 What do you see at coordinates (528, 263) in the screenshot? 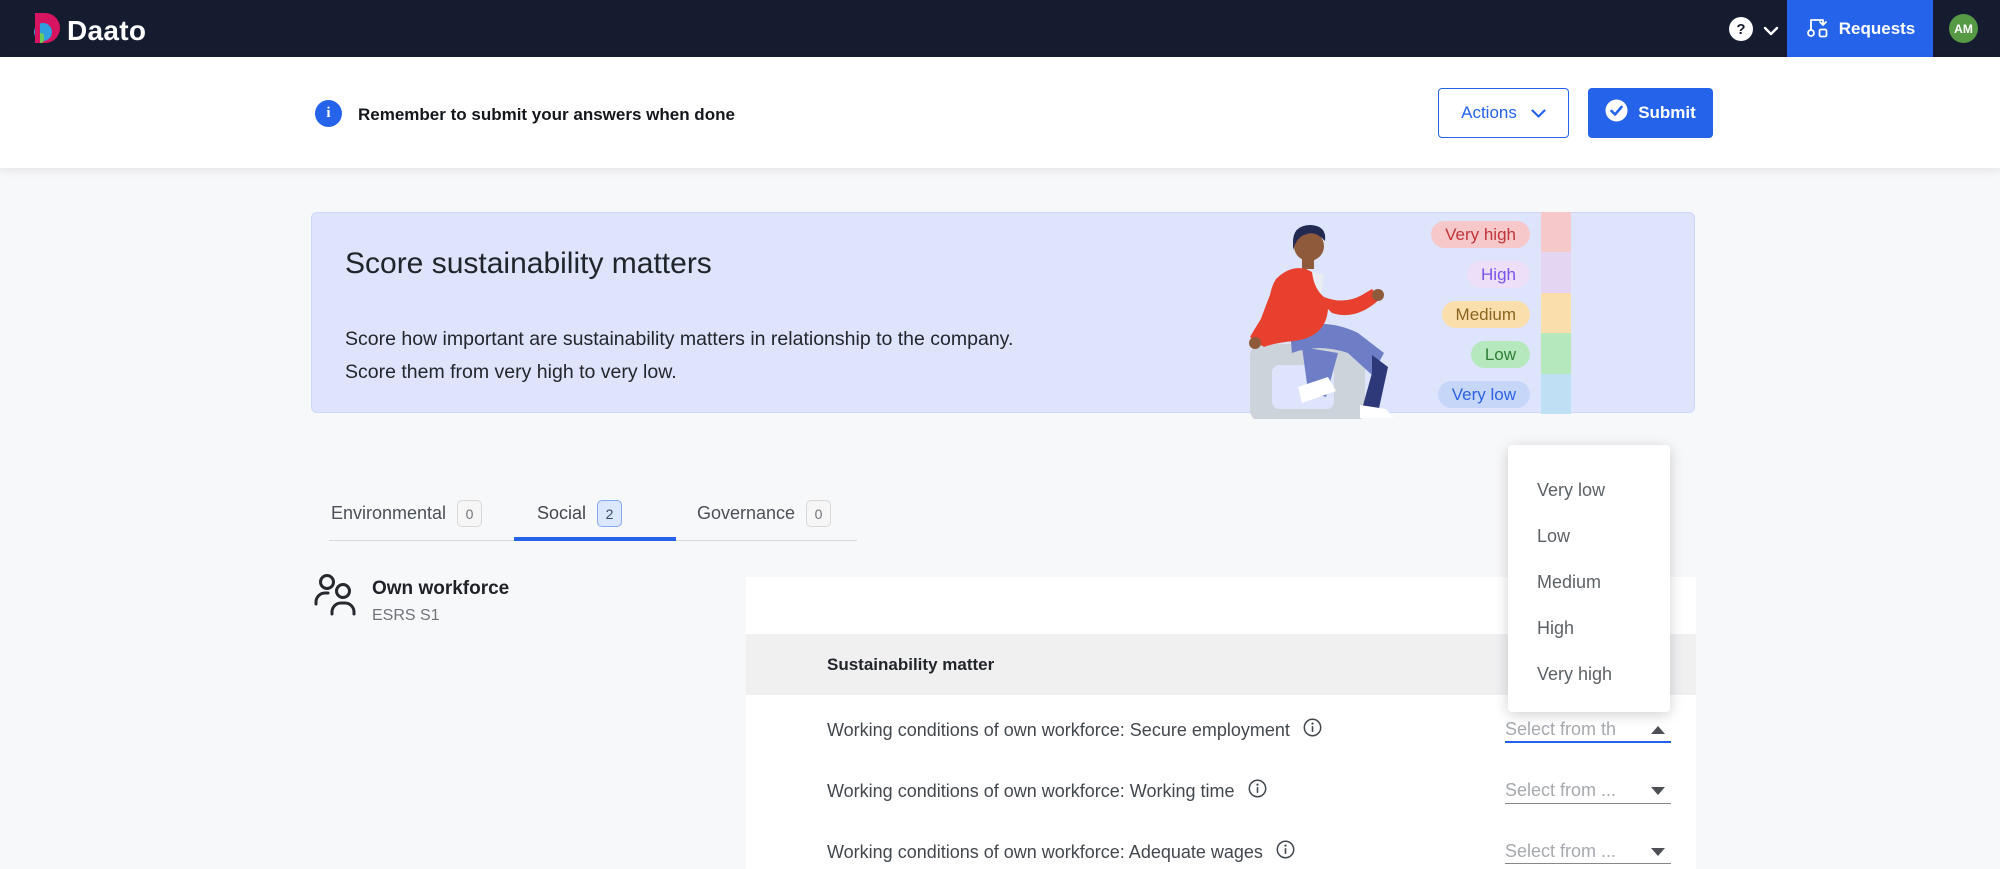
I see `banner-title: Score sustainability matters` at bounding box center [528, 263].